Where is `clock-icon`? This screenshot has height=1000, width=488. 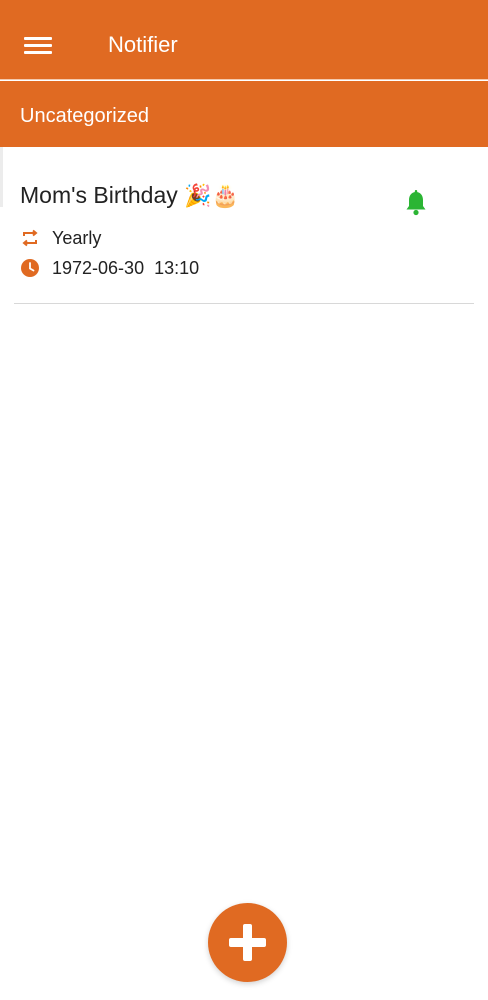
clock-icon is located at coordinates (30, 268).